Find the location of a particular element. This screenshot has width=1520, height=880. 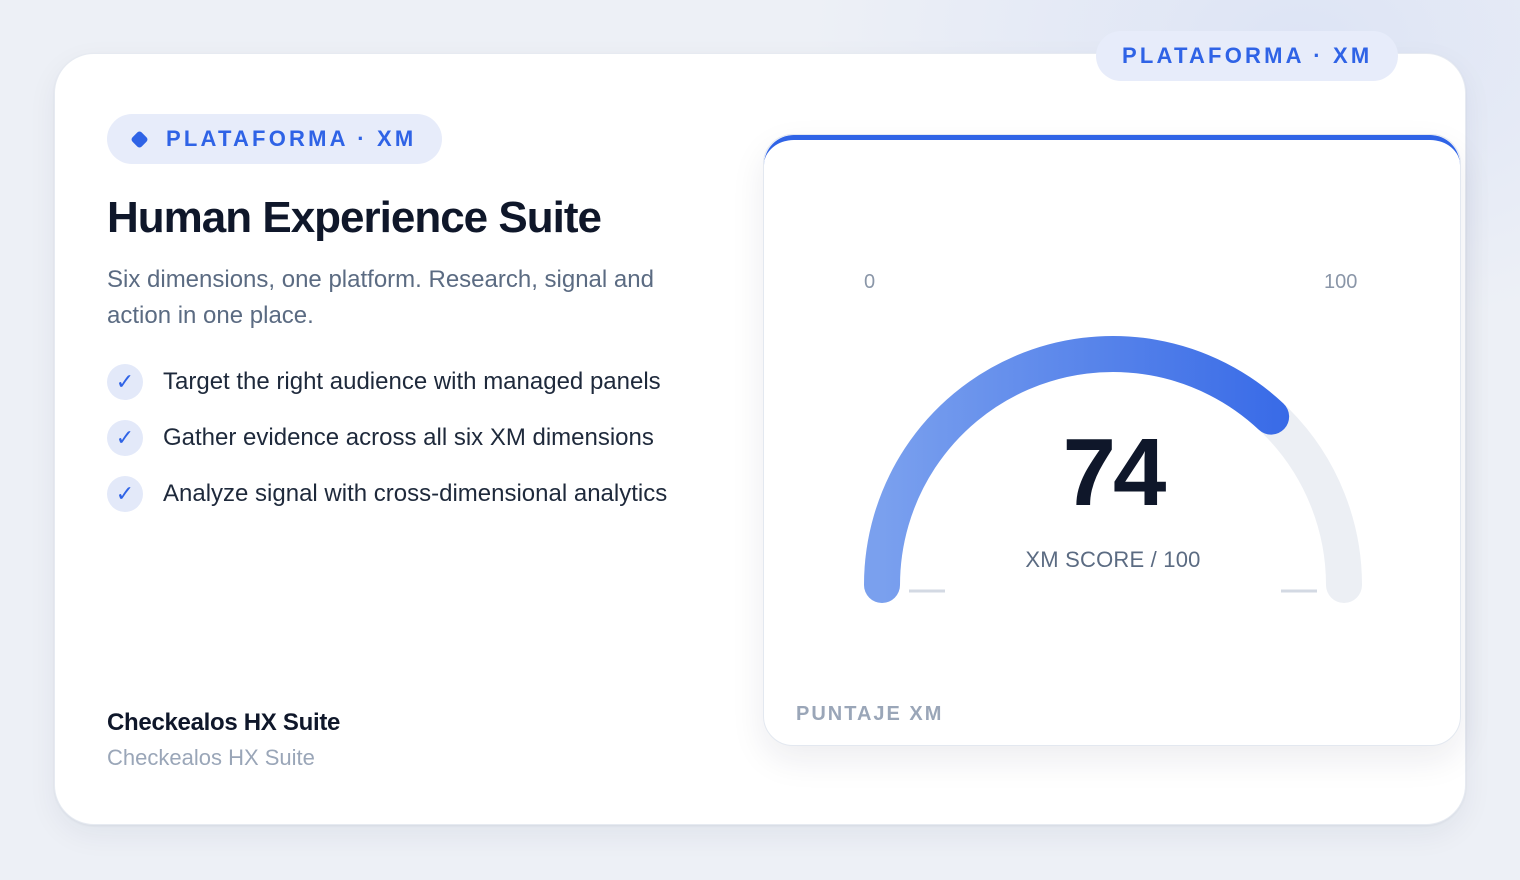

platform-badge: PLATAFORMA · XM is located at coordinates (275, 139).